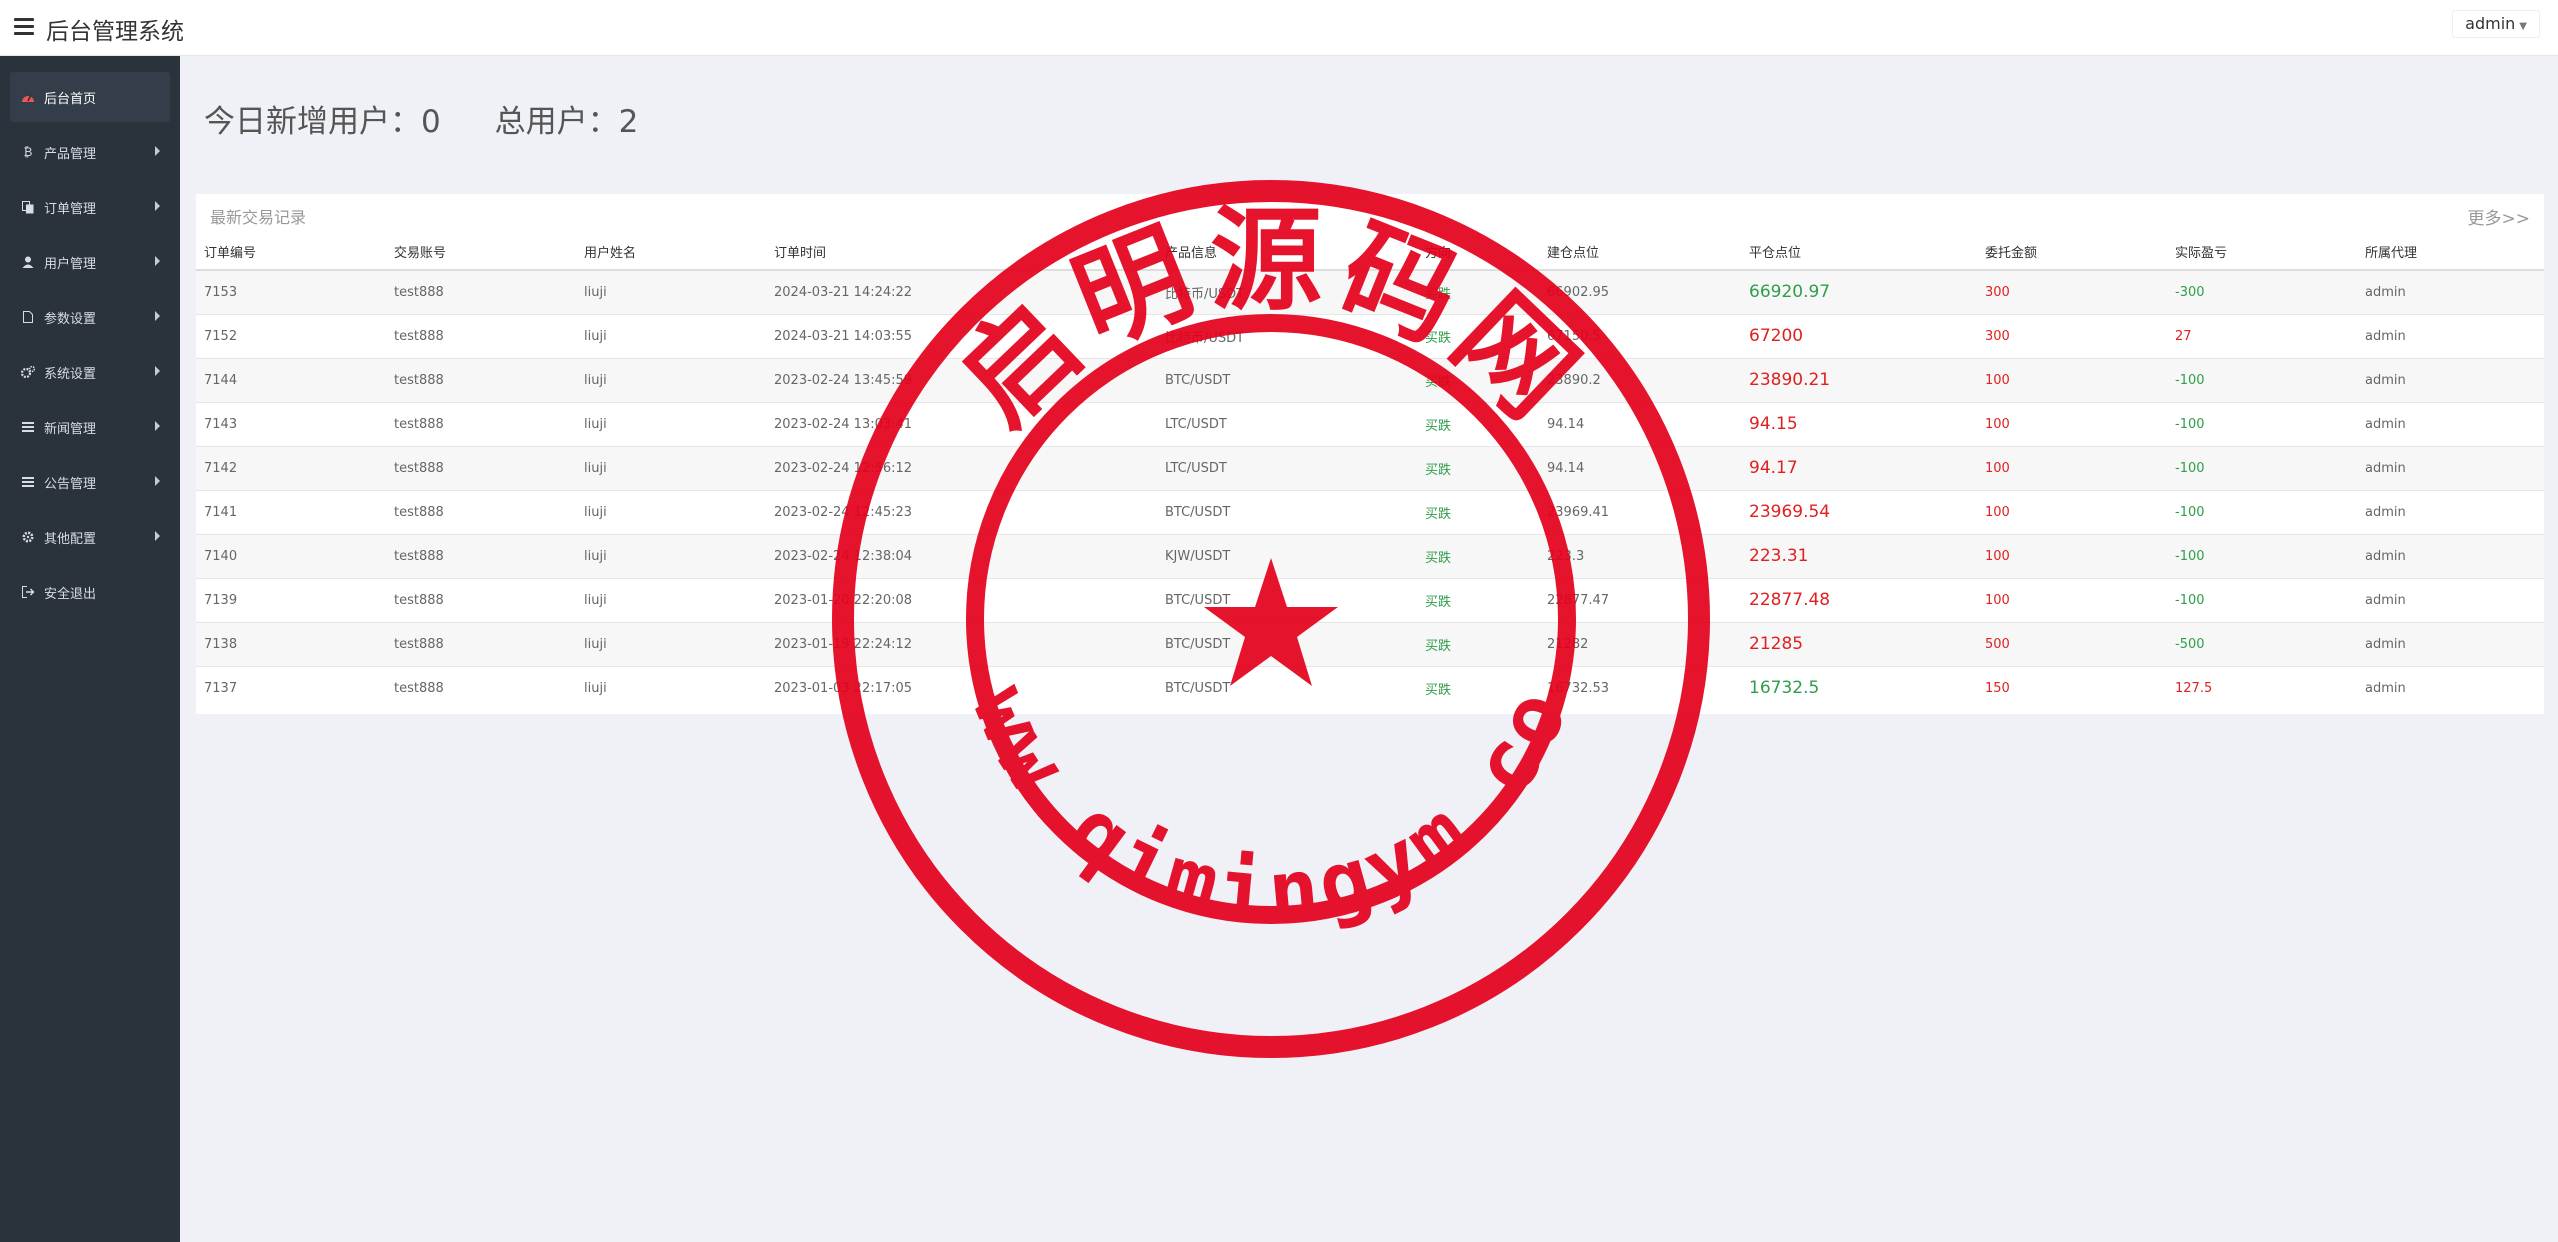 The image size is (2558, 1242). What do you see at coordinates (961, 687) in the screenshot?
I see `table-cell: 2023-01-03 22:17:05` at bounding box center [961, 687].